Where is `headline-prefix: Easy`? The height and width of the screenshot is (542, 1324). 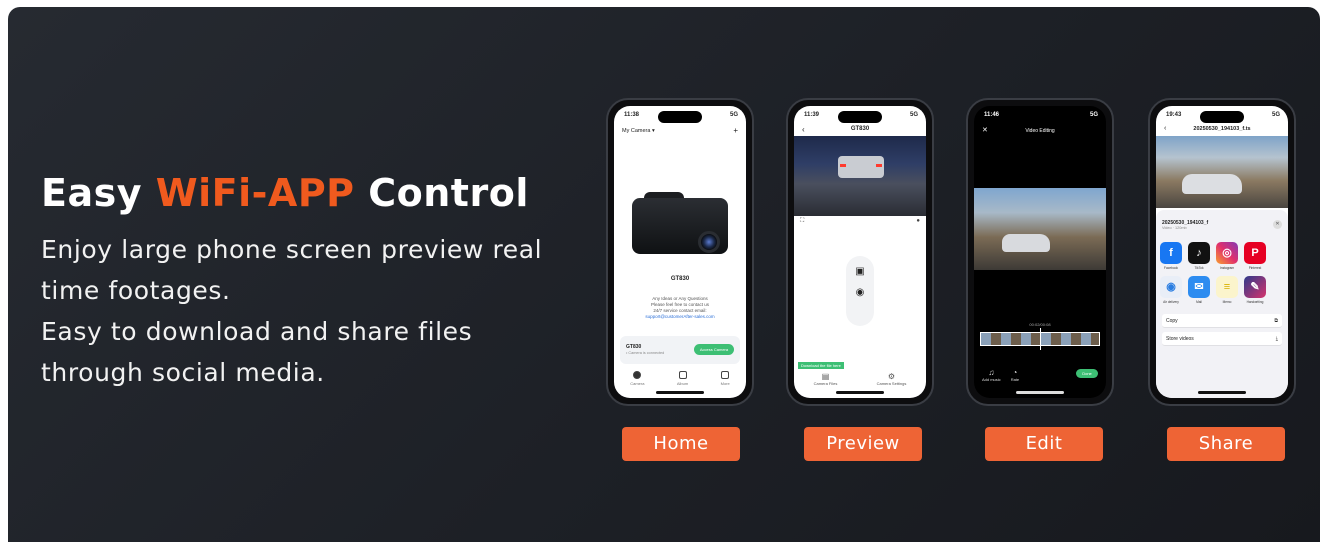
headline-prefix: Easy is located at coordinates (98, 193).